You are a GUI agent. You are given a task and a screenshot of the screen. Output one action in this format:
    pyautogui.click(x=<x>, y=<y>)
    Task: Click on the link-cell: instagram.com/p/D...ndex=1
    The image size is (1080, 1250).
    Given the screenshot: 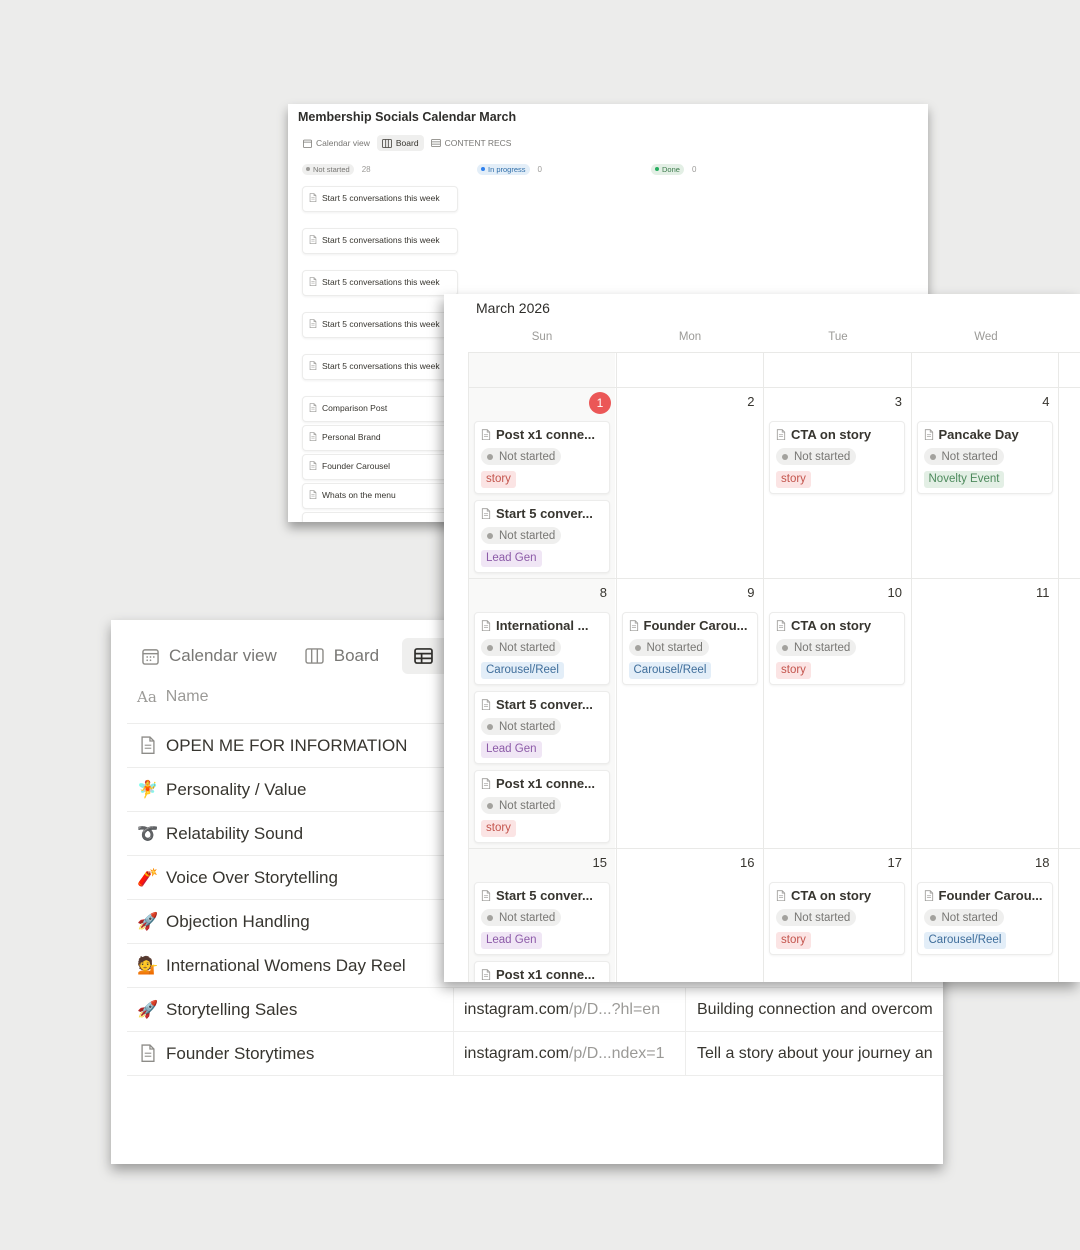 What is the action you would take?
    pyautogui.click(x=568, y=1053)
    